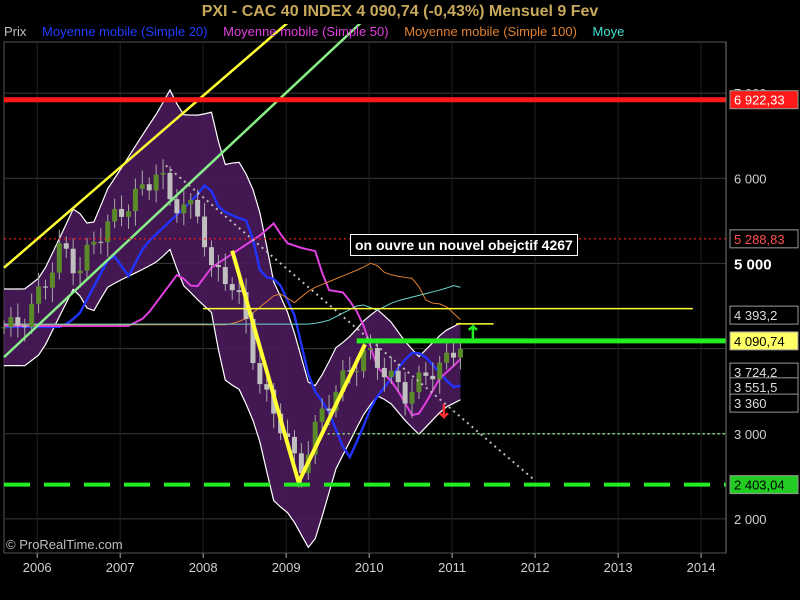 The image size is (800, 600). I want to click on x-tick-label: 2013, so click(618, 567).